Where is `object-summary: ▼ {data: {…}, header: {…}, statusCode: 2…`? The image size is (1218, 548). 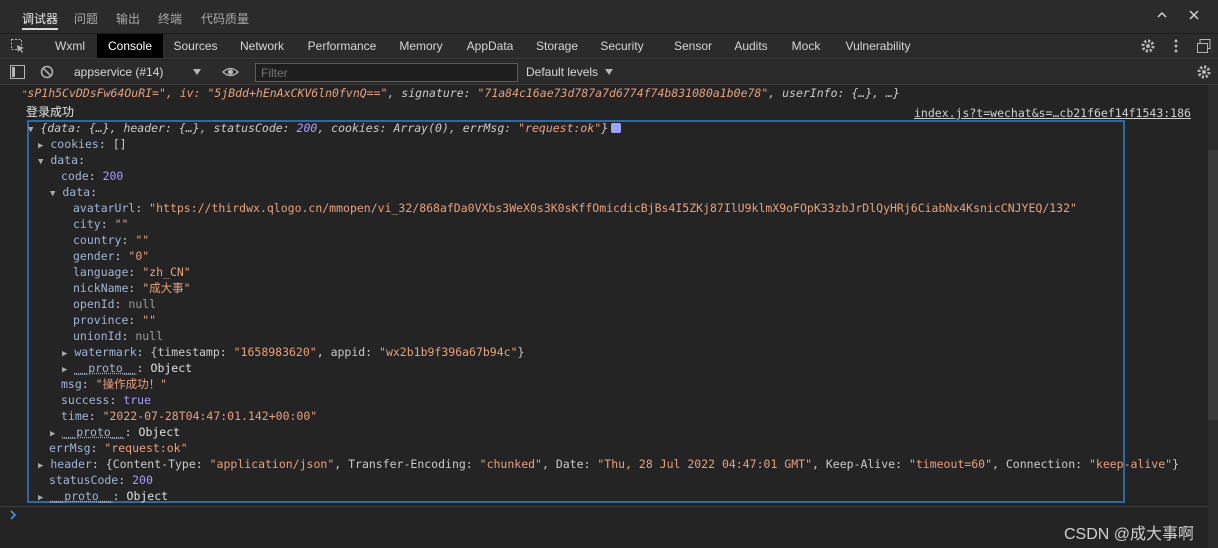 object-summary: ▼ {data: {…}, header: {…}, statusCode: 2… is located at coordinates (325, 128).